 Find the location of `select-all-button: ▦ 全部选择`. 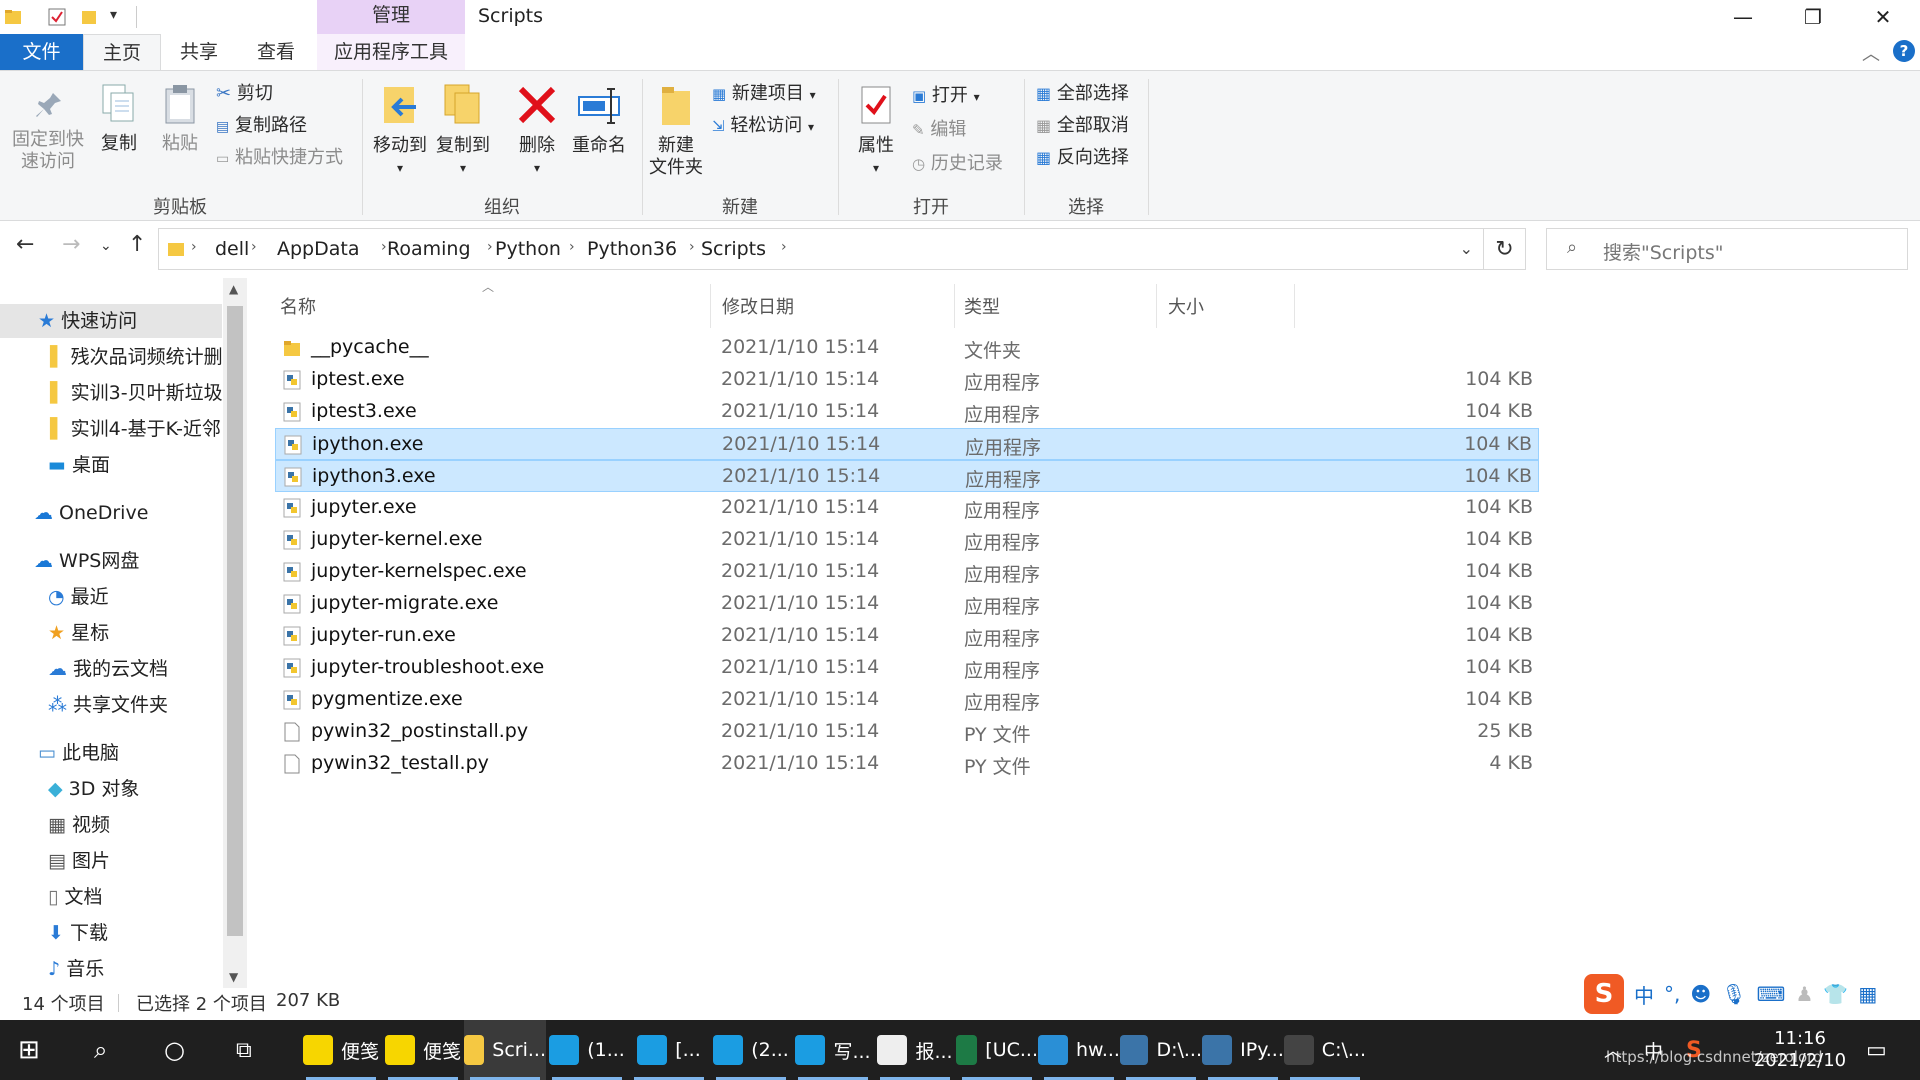

select-all-button: ▦ 全部选择 is located at coordinates (1082, 94).